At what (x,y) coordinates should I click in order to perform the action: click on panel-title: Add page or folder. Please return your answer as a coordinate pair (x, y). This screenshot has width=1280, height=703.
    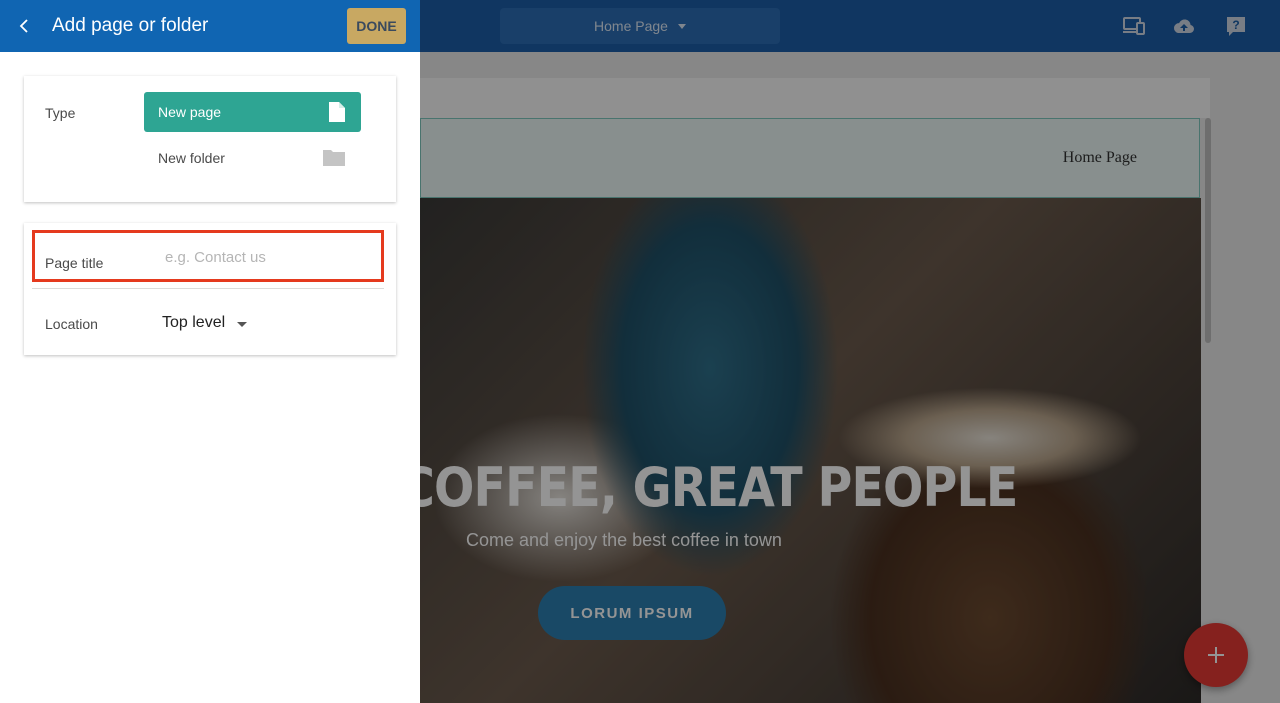
    Looking at the image, I should click on (130, 25).